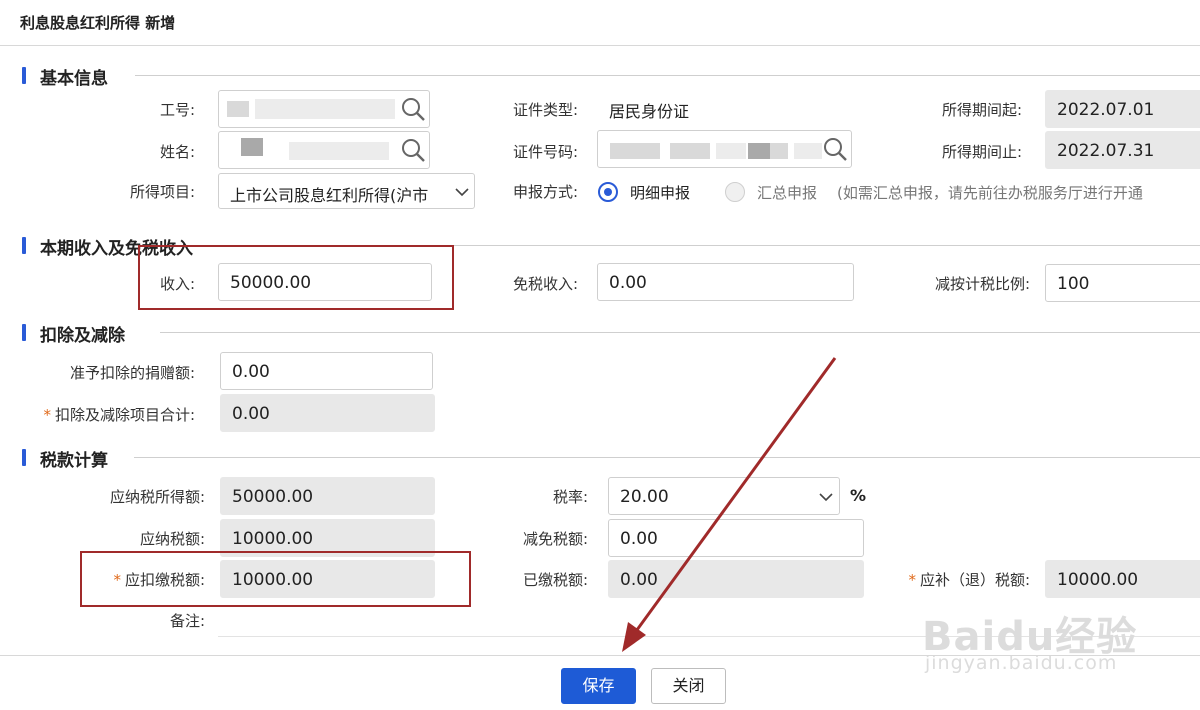 This screenshot has height=710, width=1200. I want to click on id-type-value: 居民身份证, so click(649, 111).